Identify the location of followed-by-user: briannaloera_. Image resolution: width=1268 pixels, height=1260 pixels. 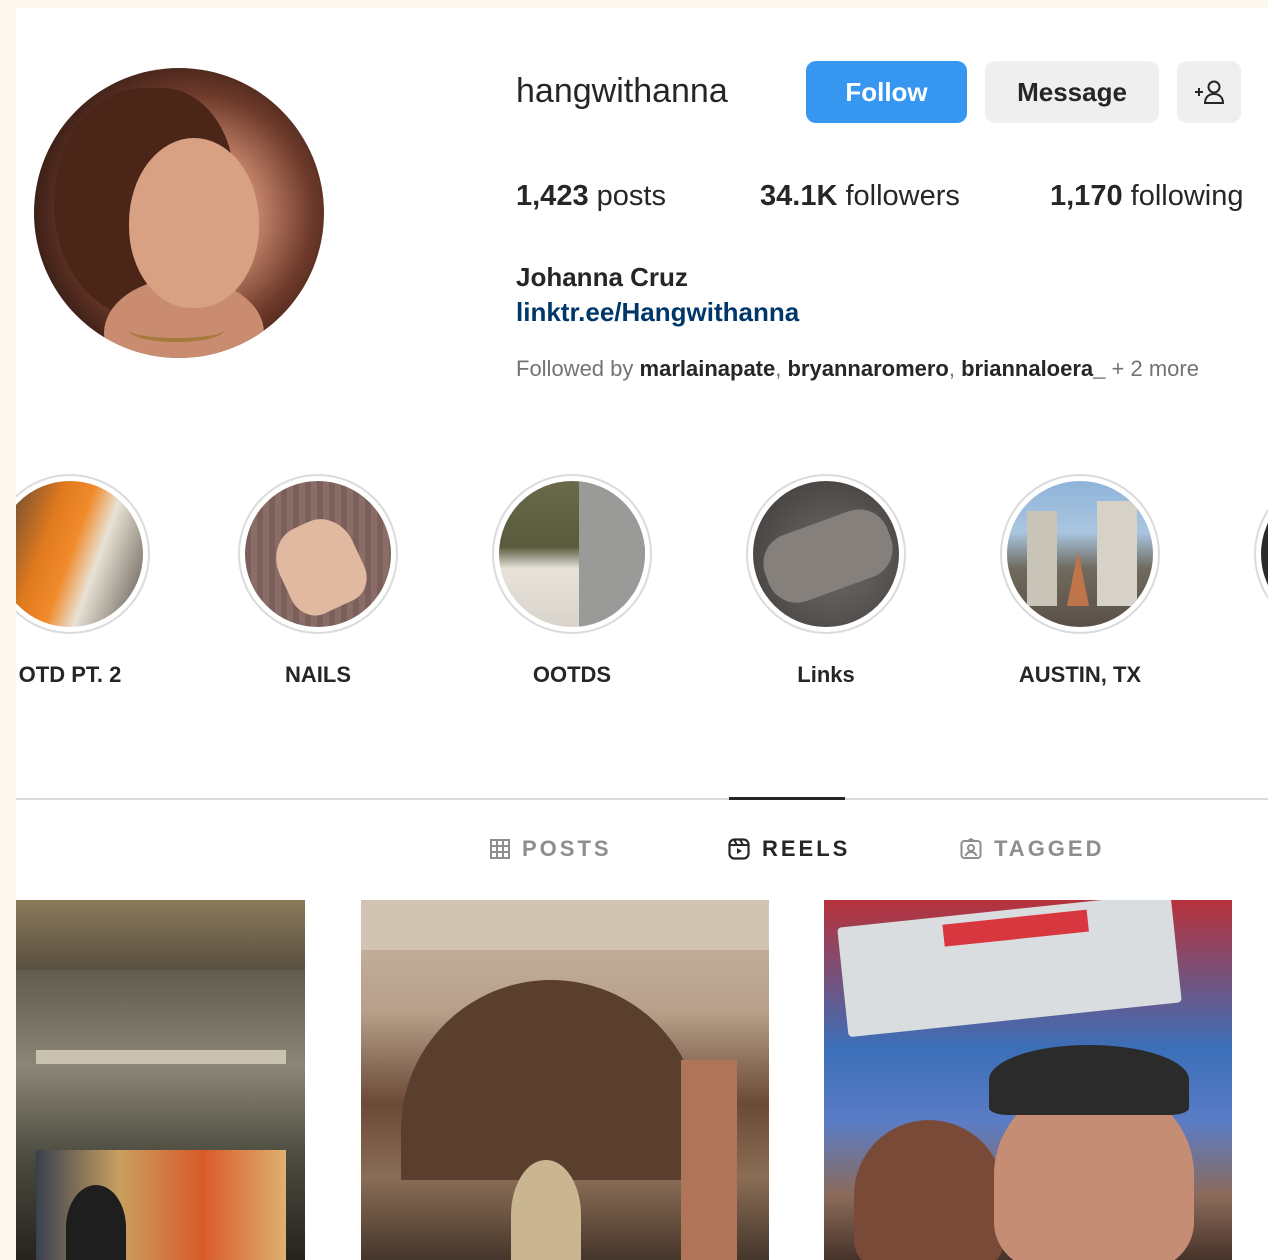
(1033, 368).